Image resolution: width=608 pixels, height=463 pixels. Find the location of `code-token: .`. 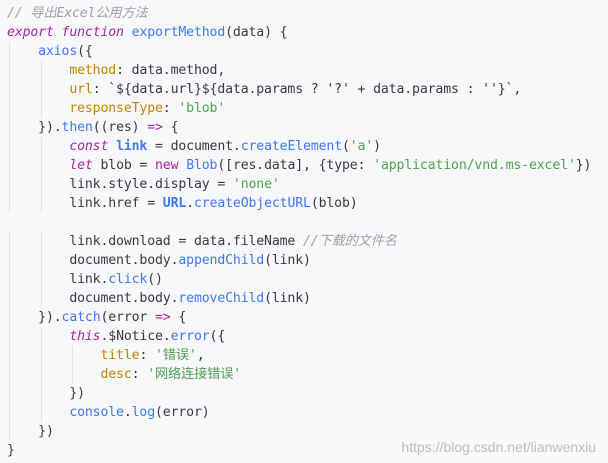

code-token: . is located at coordinates (127, 412).